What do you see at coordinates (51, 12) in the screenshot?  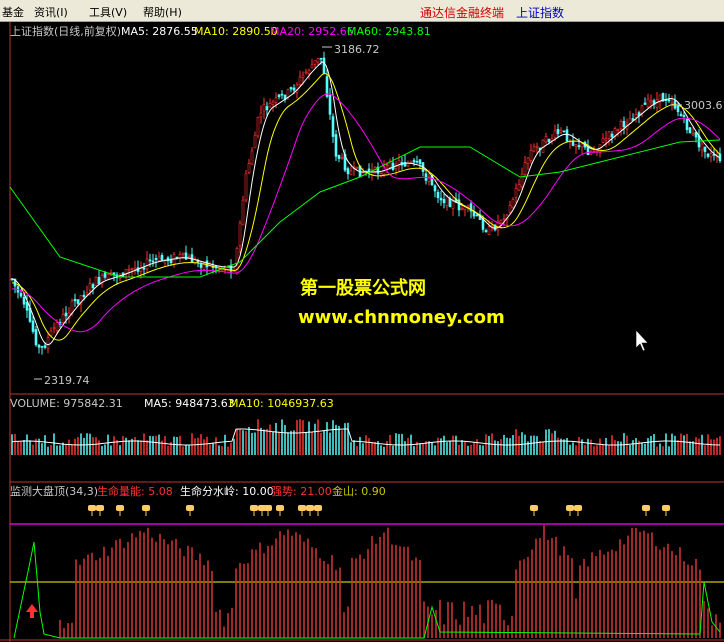 I see `menu-item-news: 资讯(I)` at bounding box center [51, 12].